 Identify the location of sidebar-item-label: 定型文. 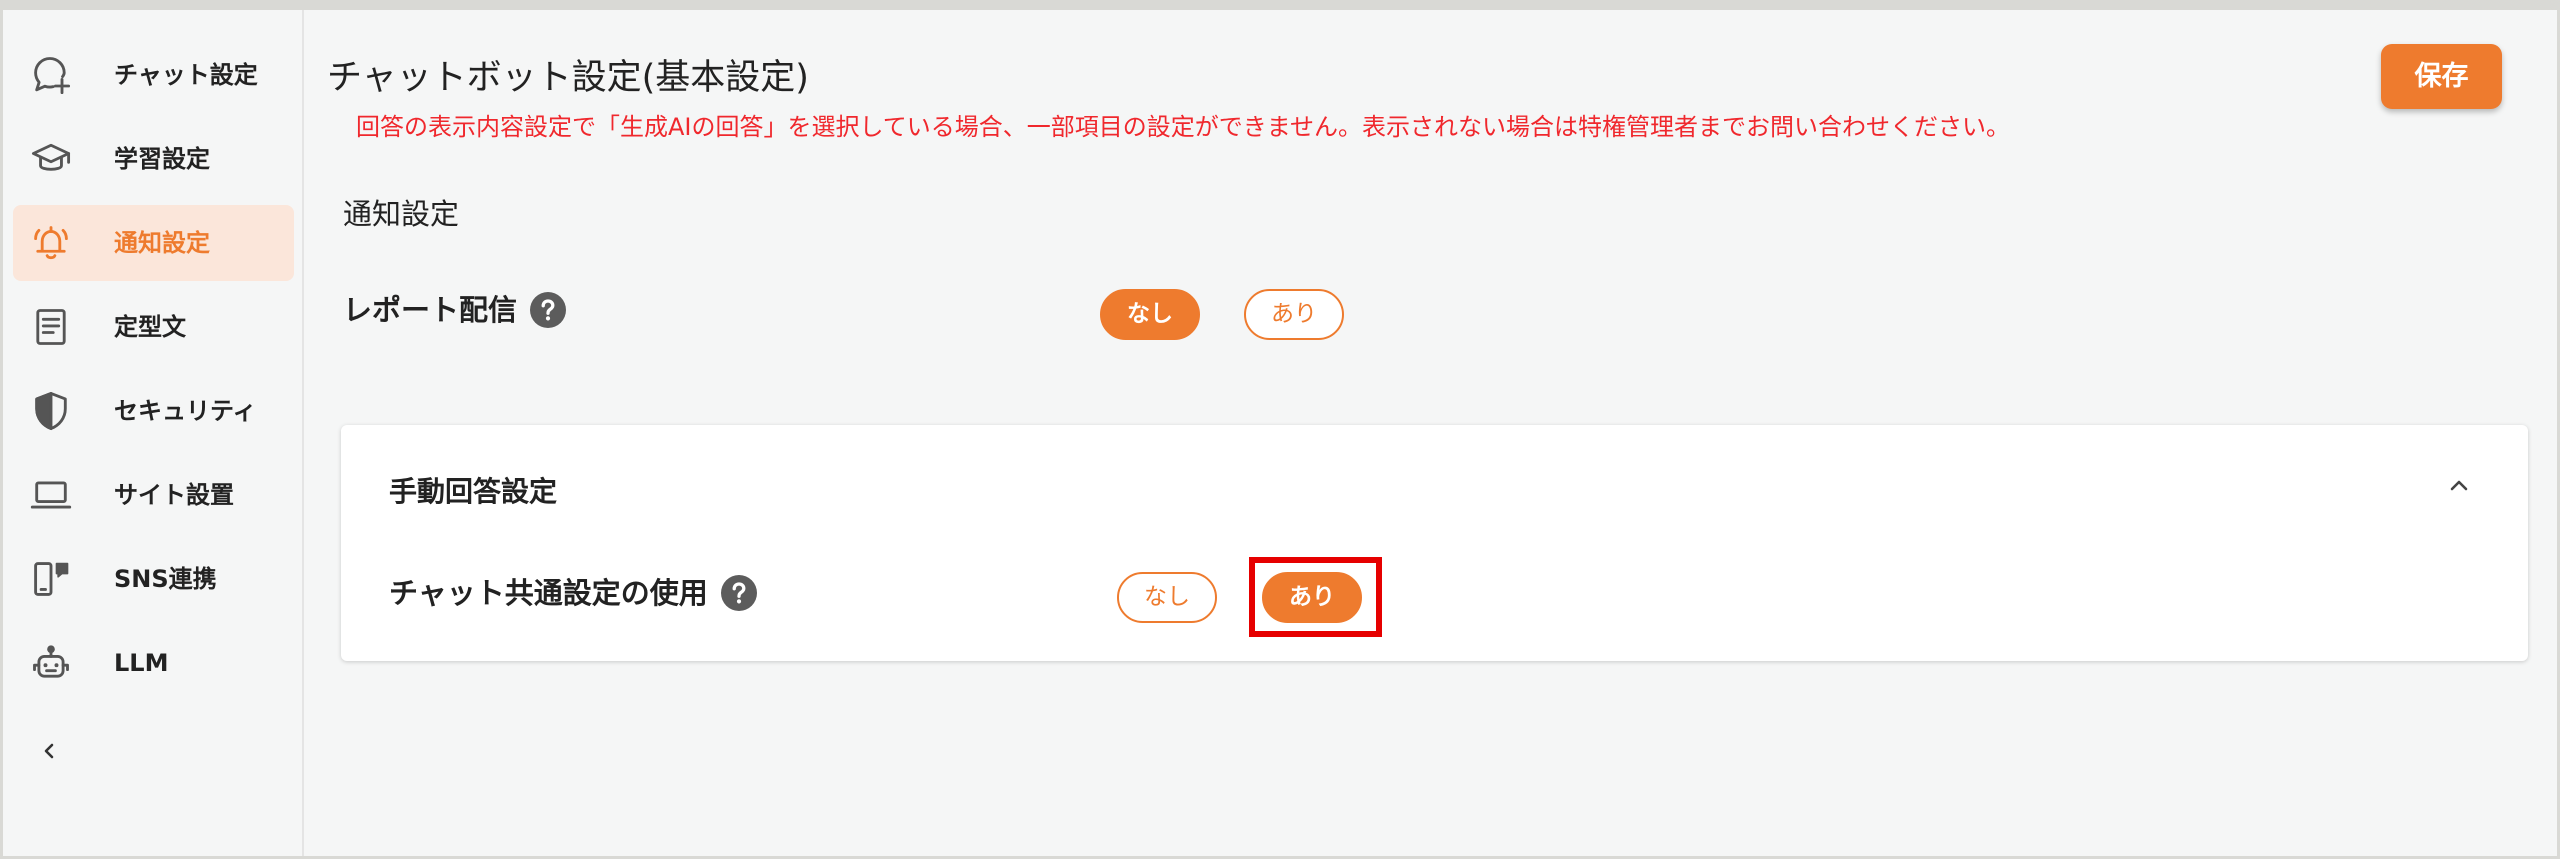
(150, 327).